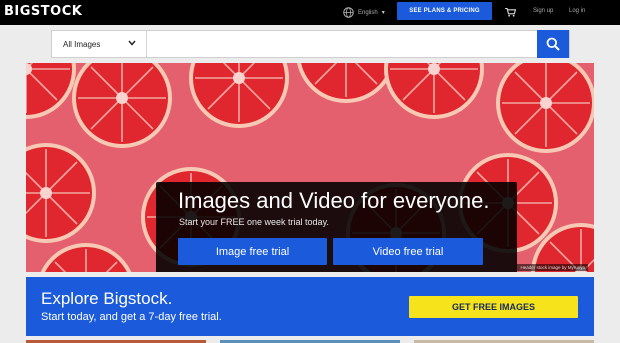  I want to click on language-label: English, so click(368, 12).